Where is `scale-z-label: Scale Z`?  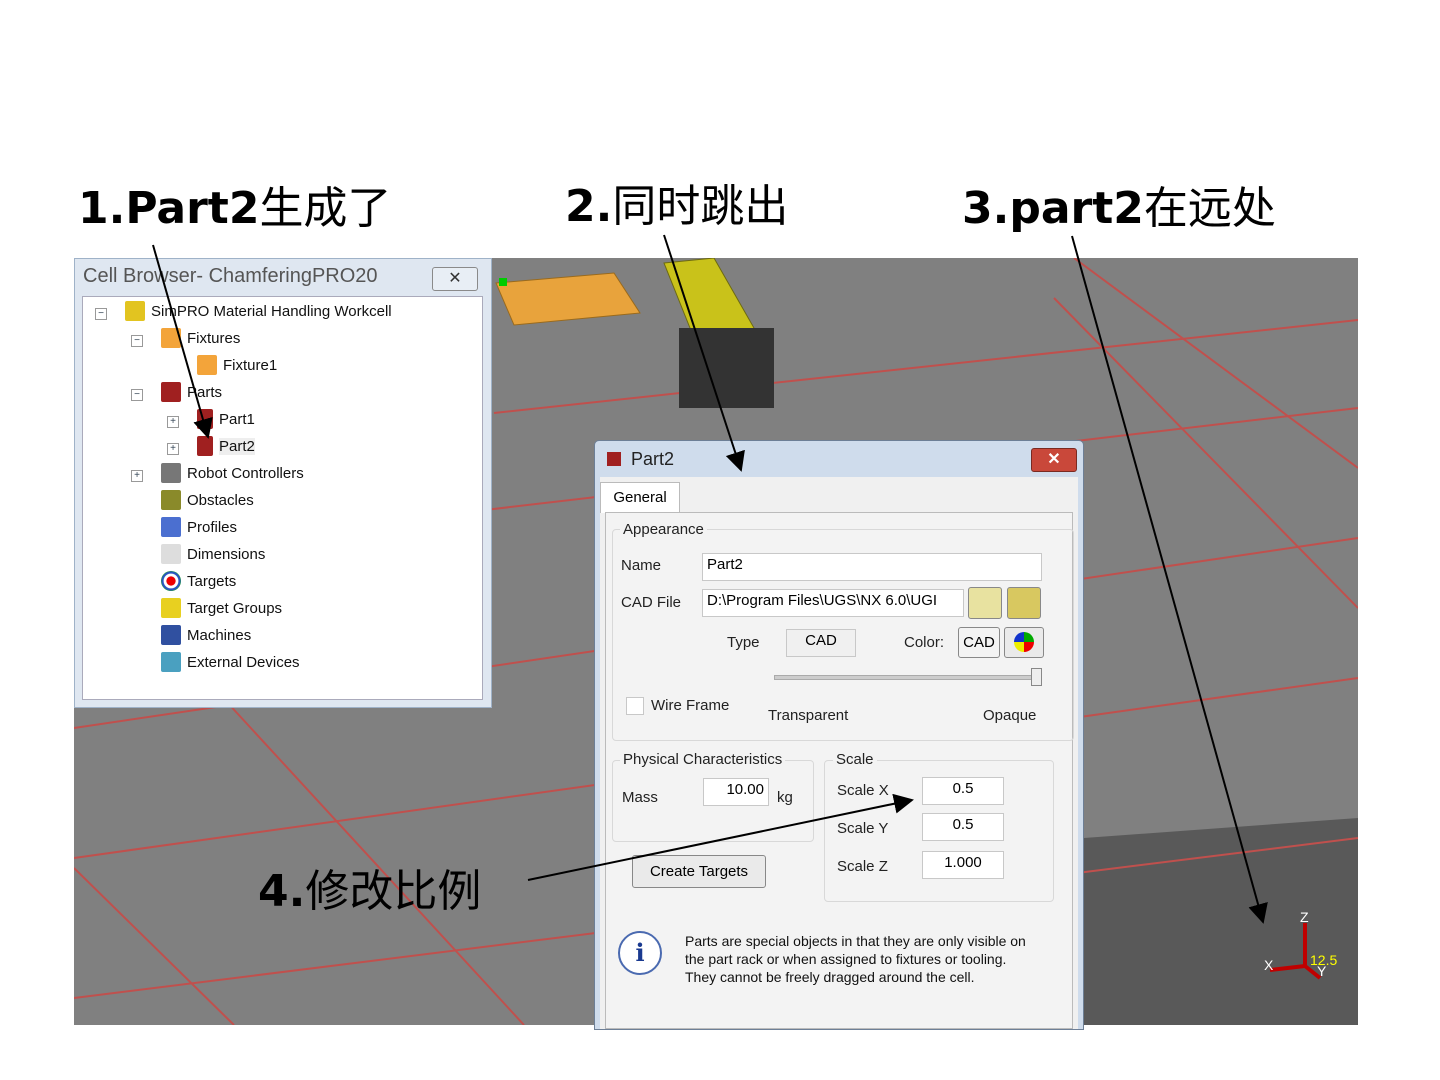
scale-z-label: Scale Z is located at coordinates (862, 866).